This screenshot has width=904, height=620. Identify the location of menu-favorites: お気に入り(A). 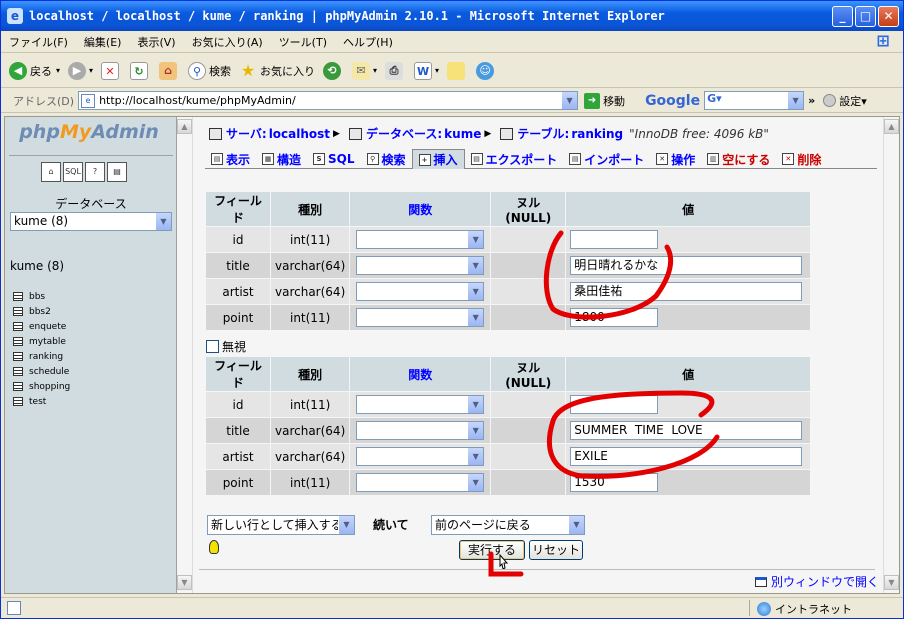
(227, 42).